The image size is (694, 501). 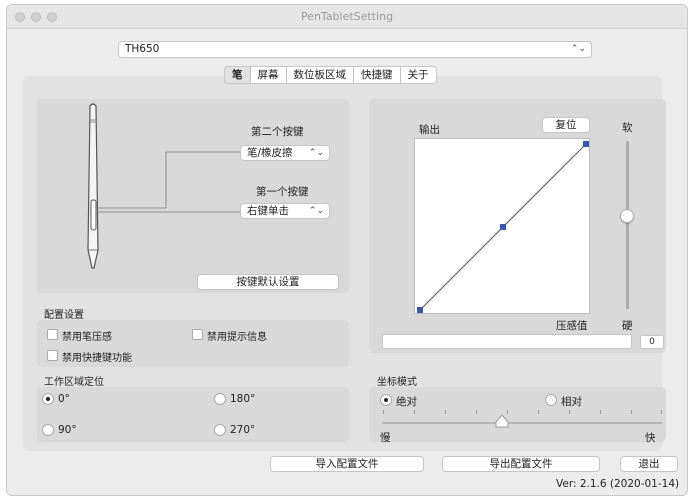 What do you see at coordinates (618, 484) in the screenshot?
I see `version-label: Ver: 2.1.6 (2020-01-14)` at bounding box center [618, 484].